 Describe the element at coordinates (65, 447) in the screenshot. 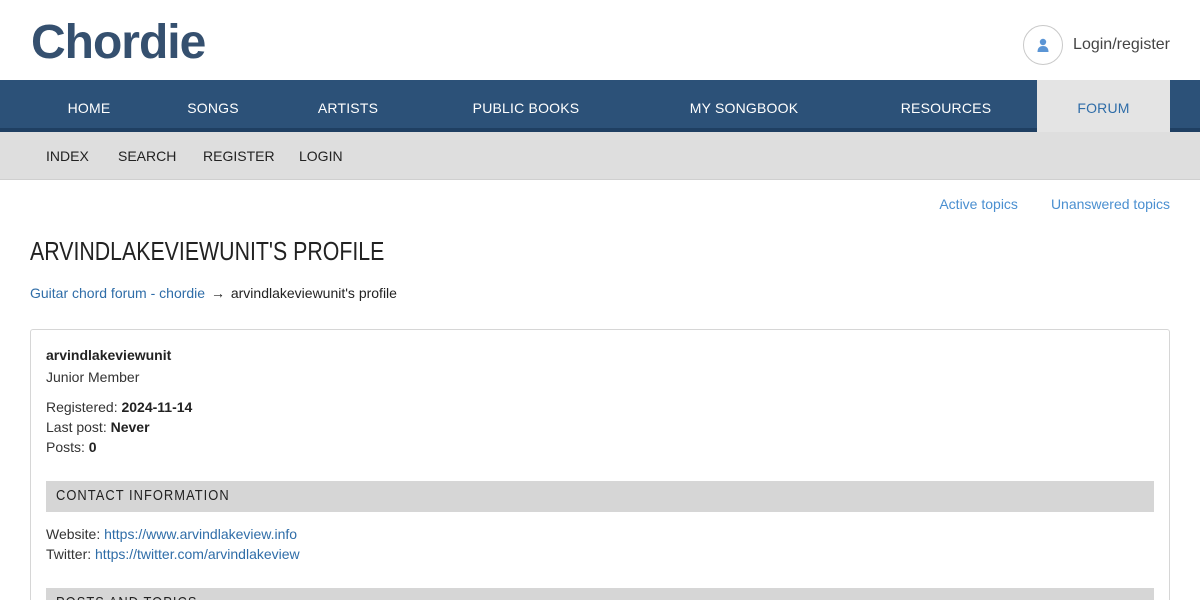

I see `posts-label: Posts:` at that location.